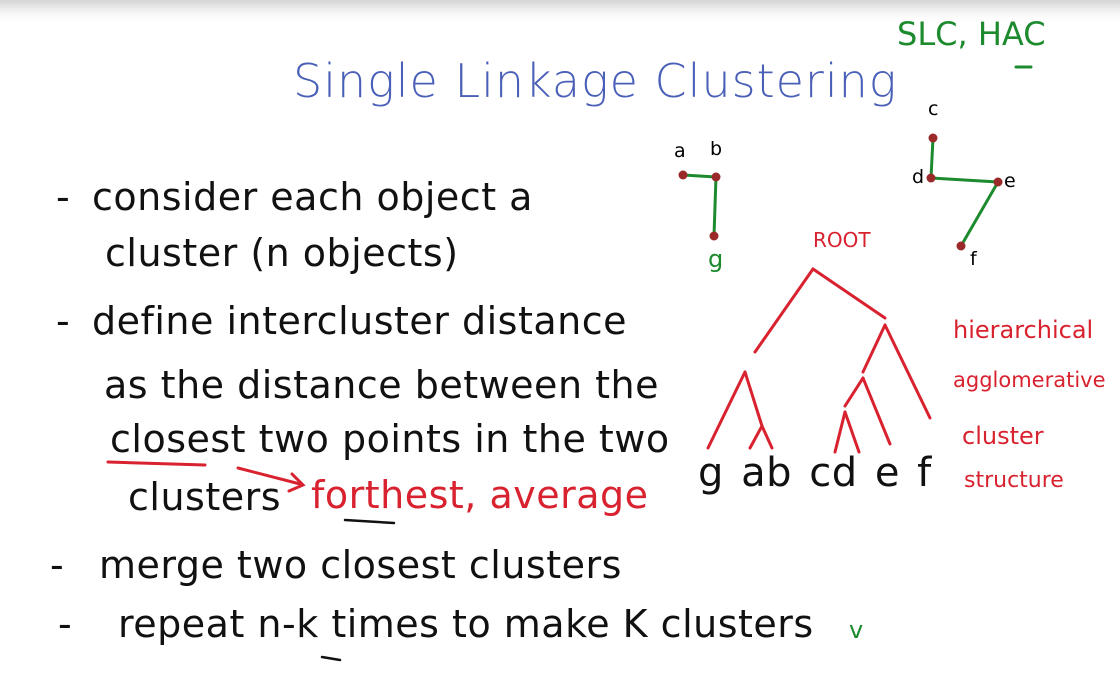 Image resolution: width=1120 pixels, height=686 pixels. I want to click on edge-b-g, so click(715, 206).